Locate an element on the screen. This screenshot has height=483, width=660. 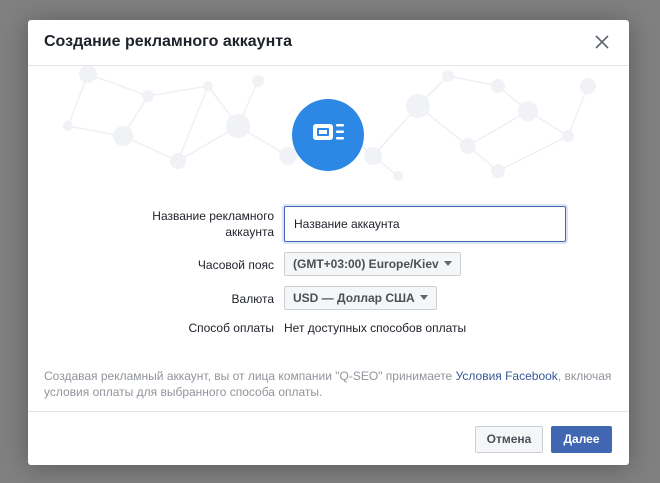
currency-select: USD — Доллар США is located at coordinates (360, 298).